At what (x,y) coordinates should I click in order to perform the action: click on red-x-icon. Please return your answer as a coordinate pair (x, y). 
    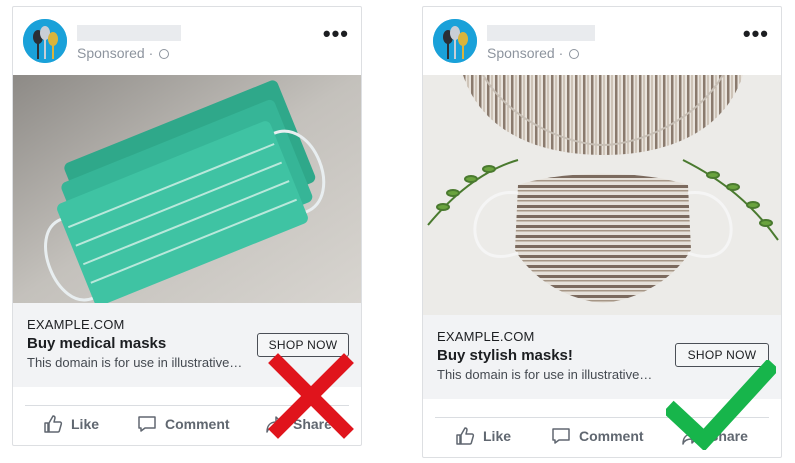
    Looking at the image, I should click on (311, 396).